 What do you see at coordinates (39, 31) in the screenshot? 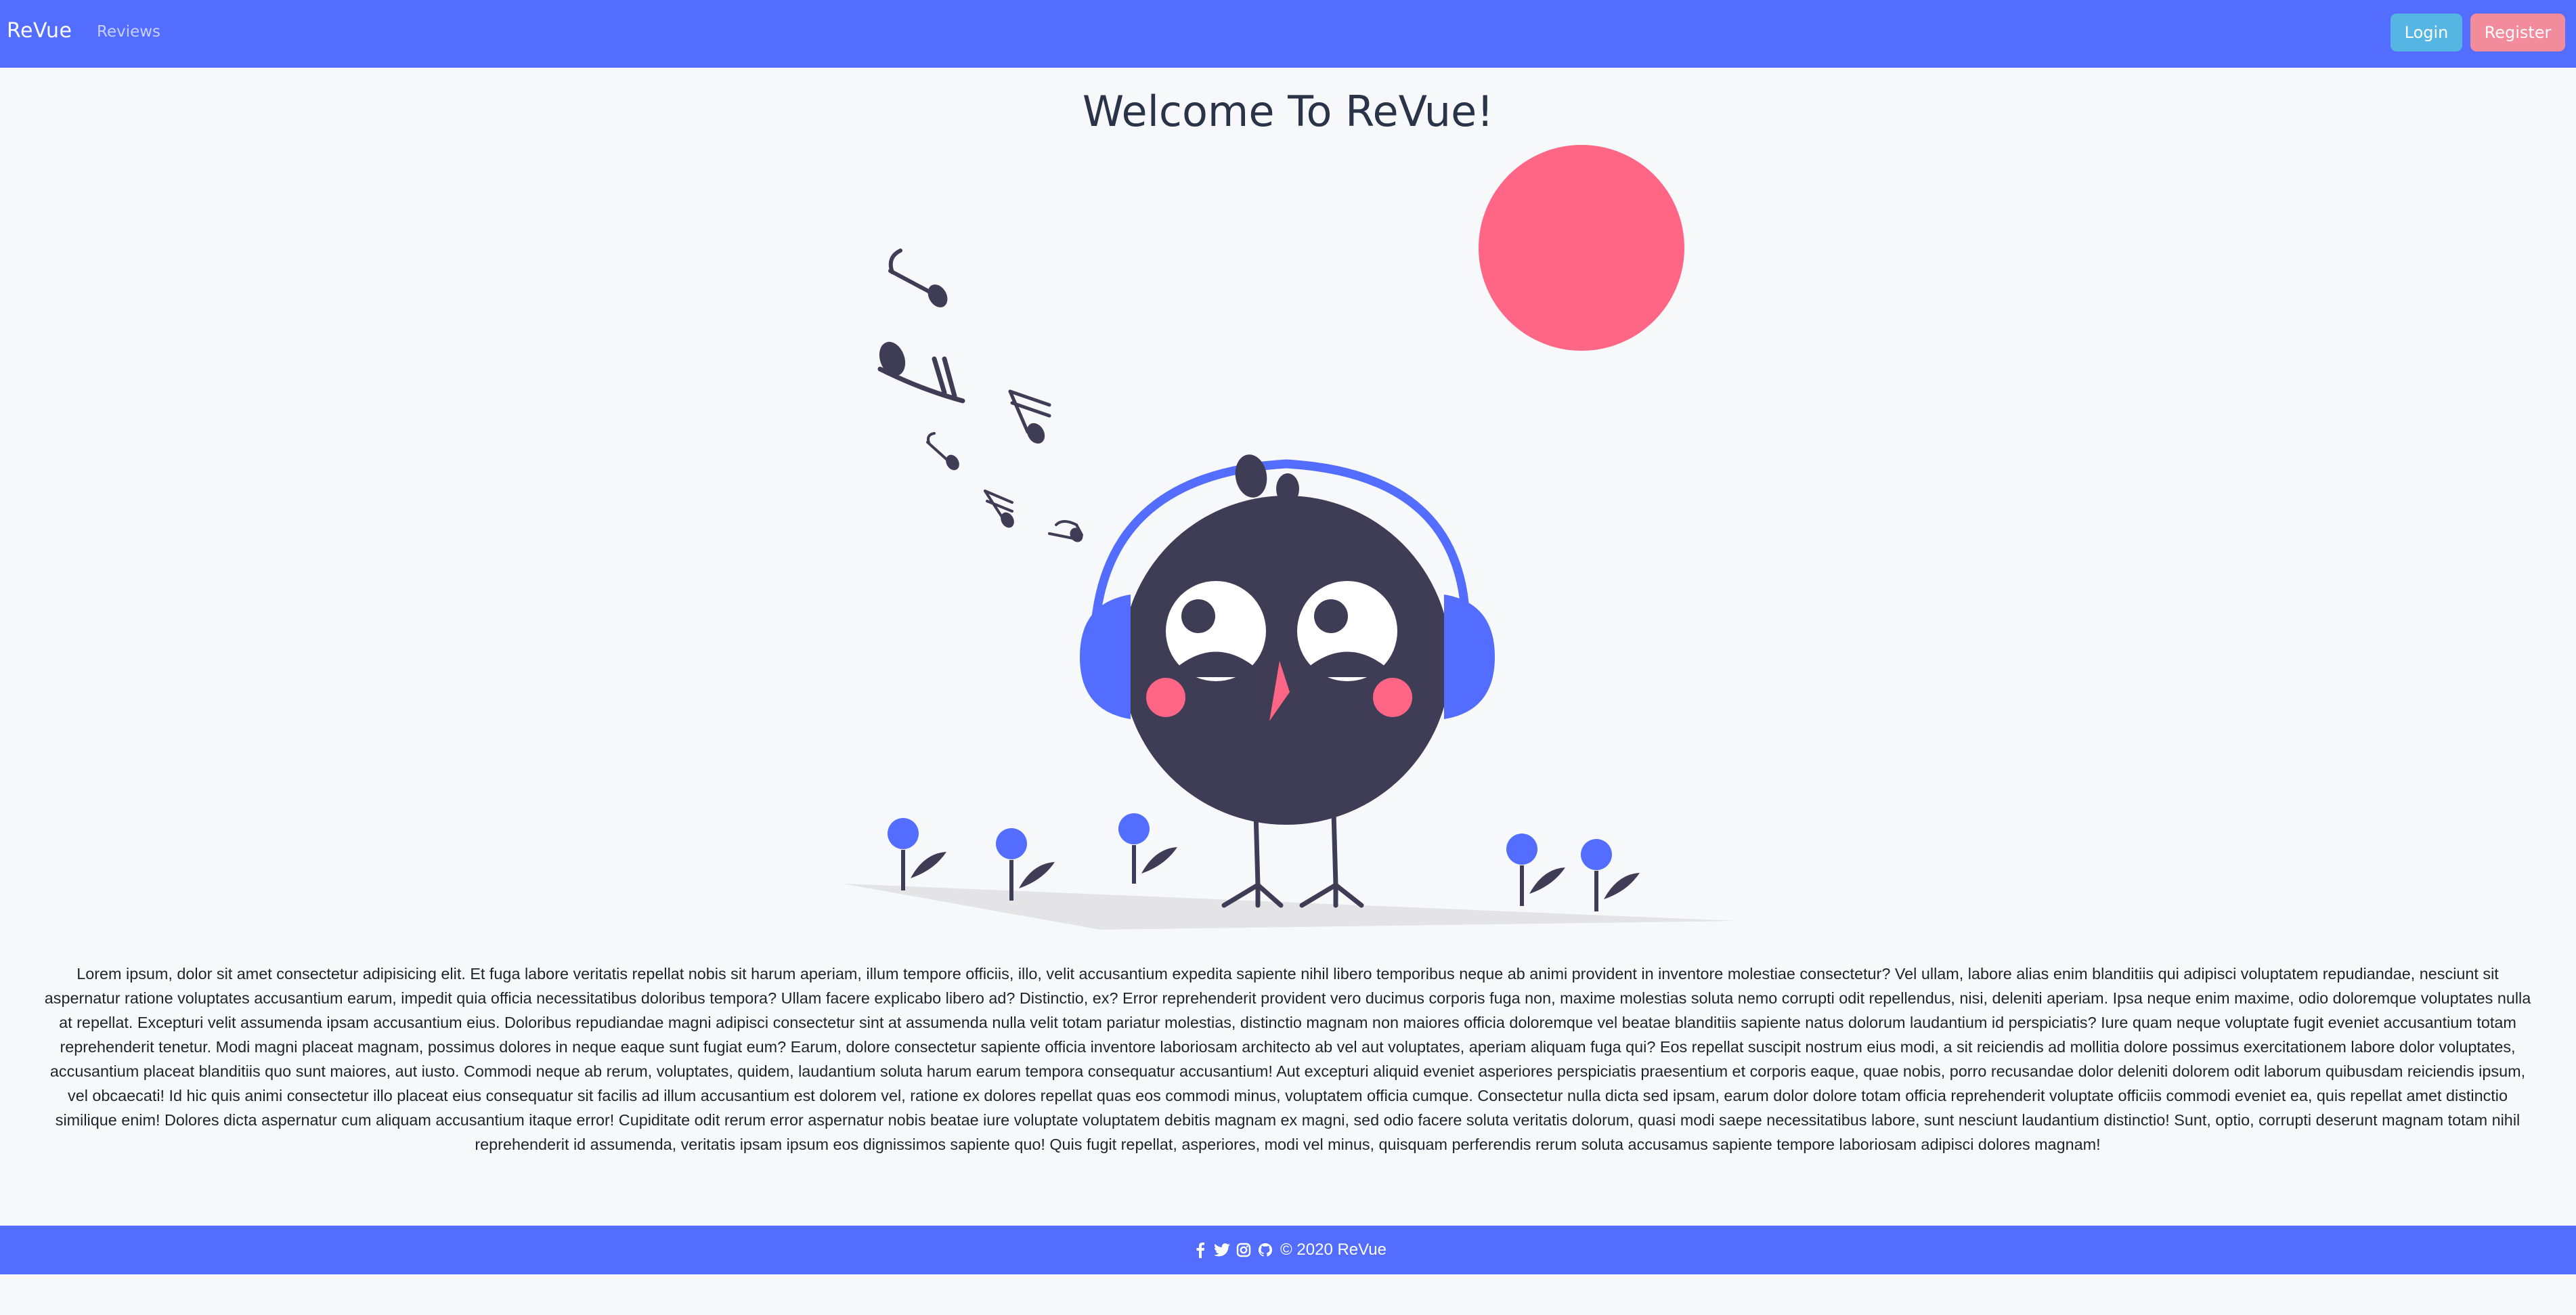
I see `brand-logo: ReVue` at bounding box center [39, 31].